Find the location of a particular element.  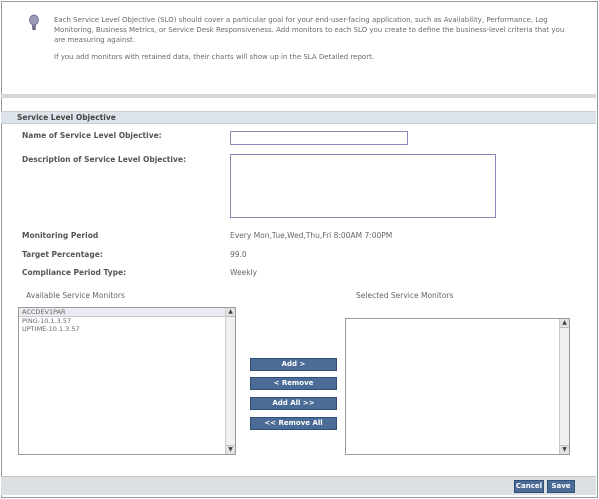

add-all-button: Add All >> is located at coordinates (293, 403).